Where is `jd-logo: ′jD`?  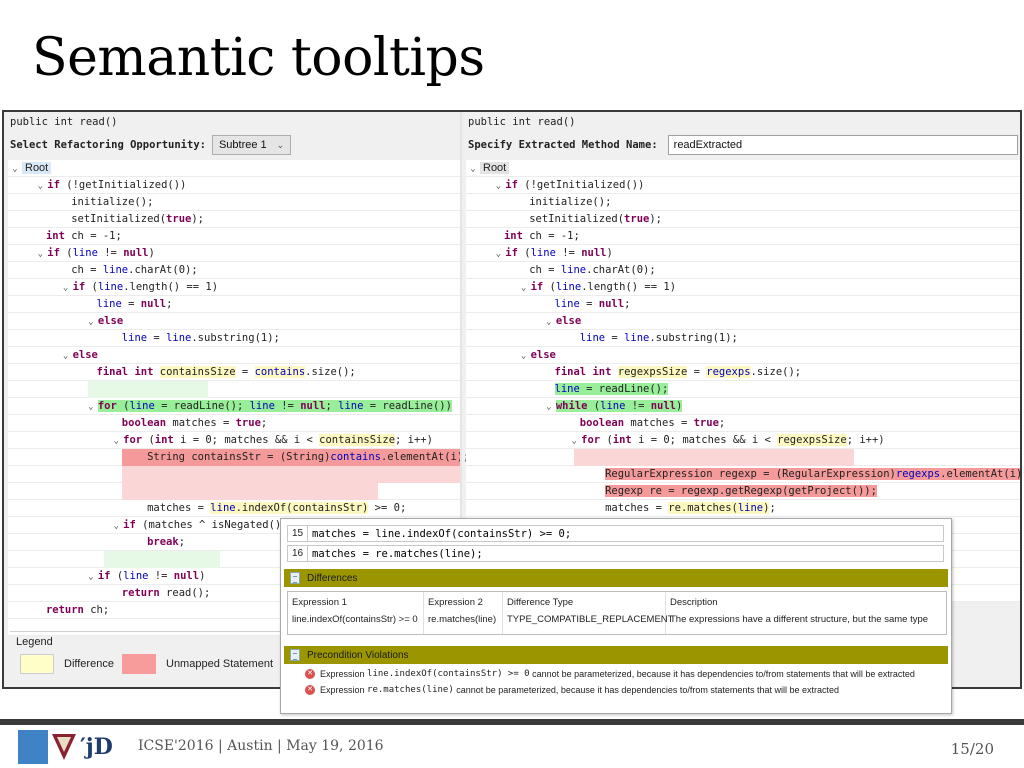
jd-logo: ′jD is located at coordinates (96, 747).